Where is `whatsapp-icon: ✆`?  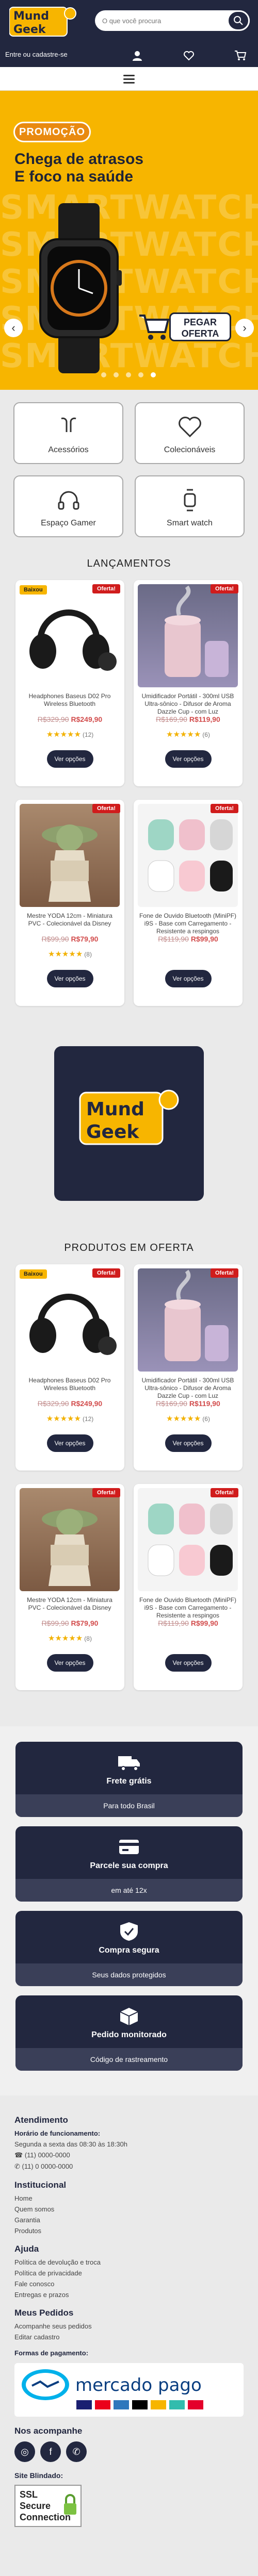 whatsapp-icon: ✆ is located at coordinates (76, 2451).